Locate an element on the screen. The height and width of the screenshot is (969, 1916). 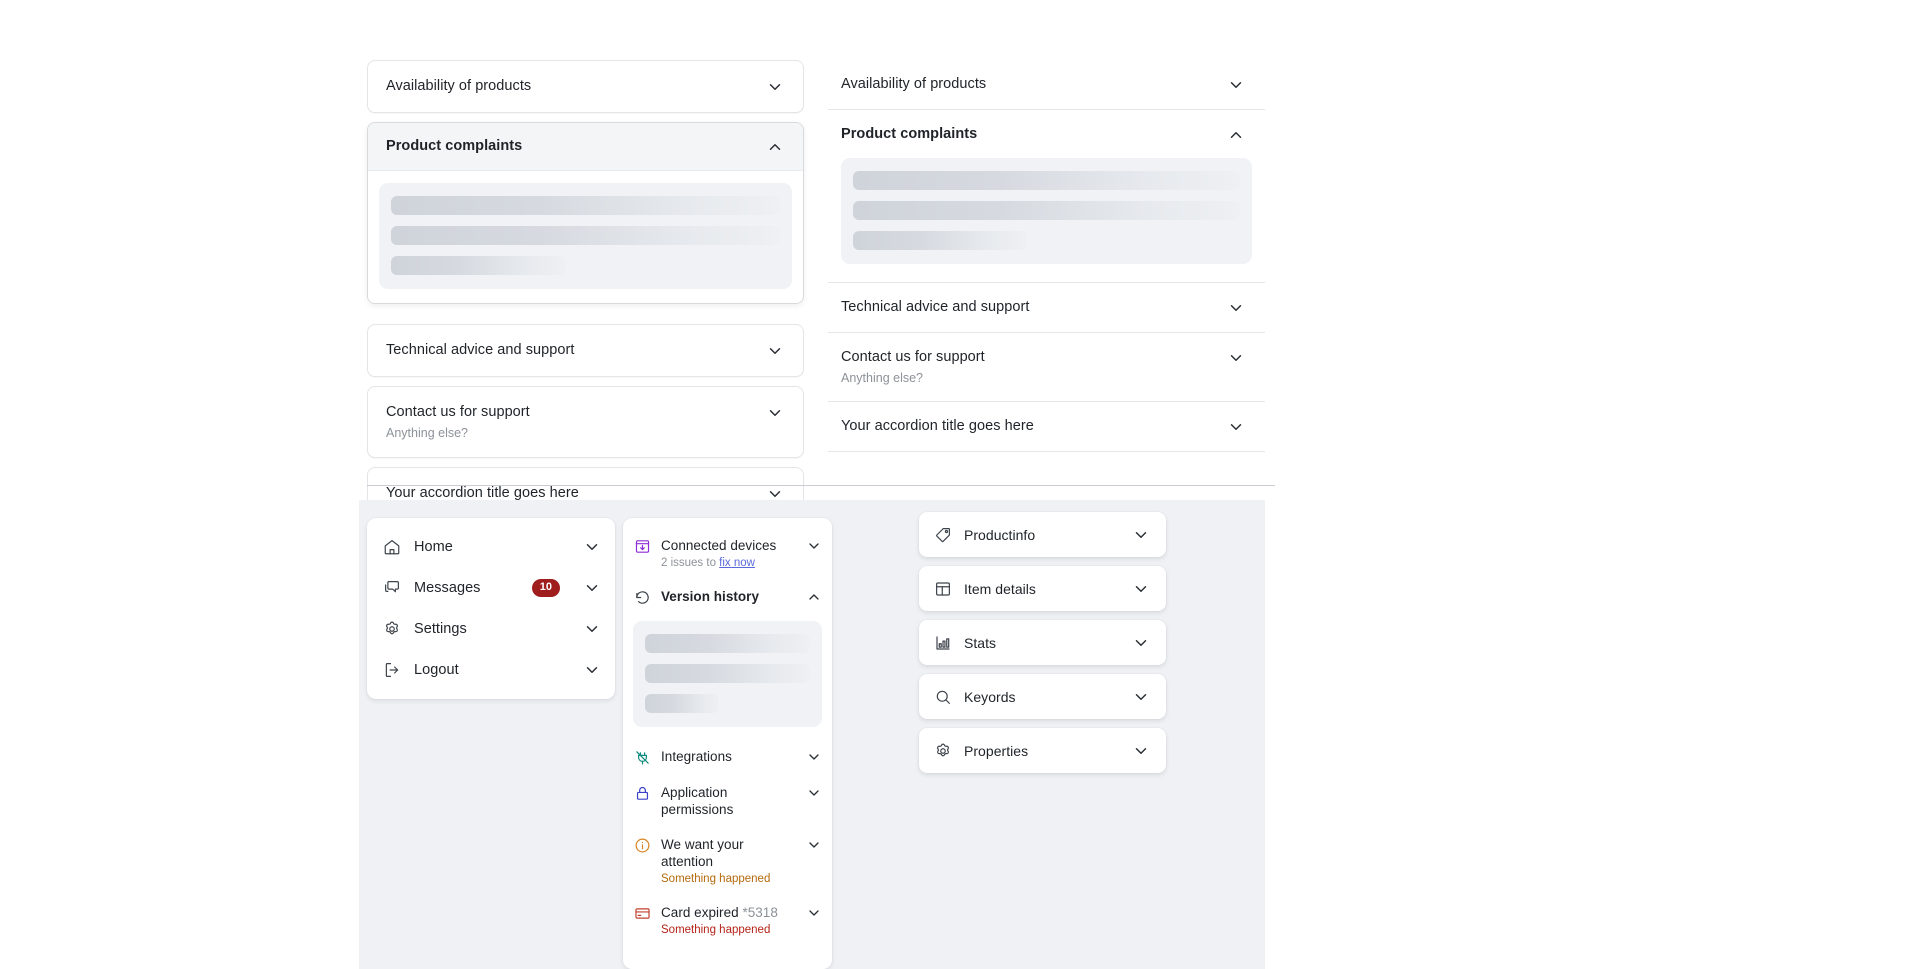
stack-item-productinfo: Productinfo is located at coordinates (1042, 534).